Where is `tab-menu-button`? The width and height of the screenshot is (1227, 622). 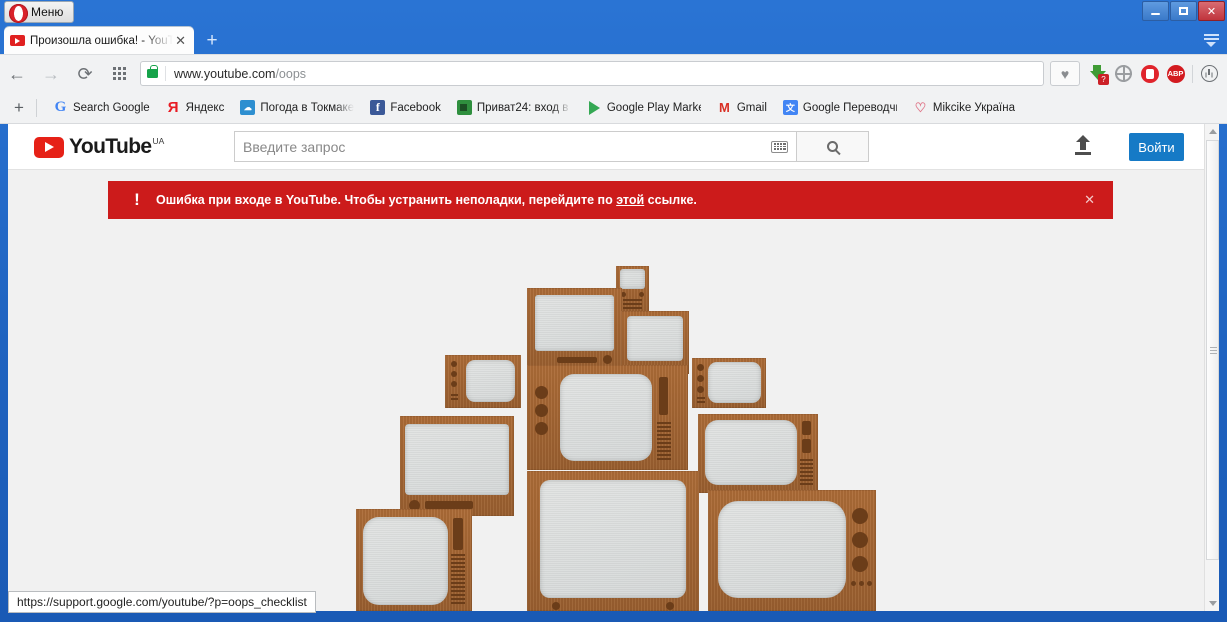 tab-menu-button is located at coordinates (1211, 40).